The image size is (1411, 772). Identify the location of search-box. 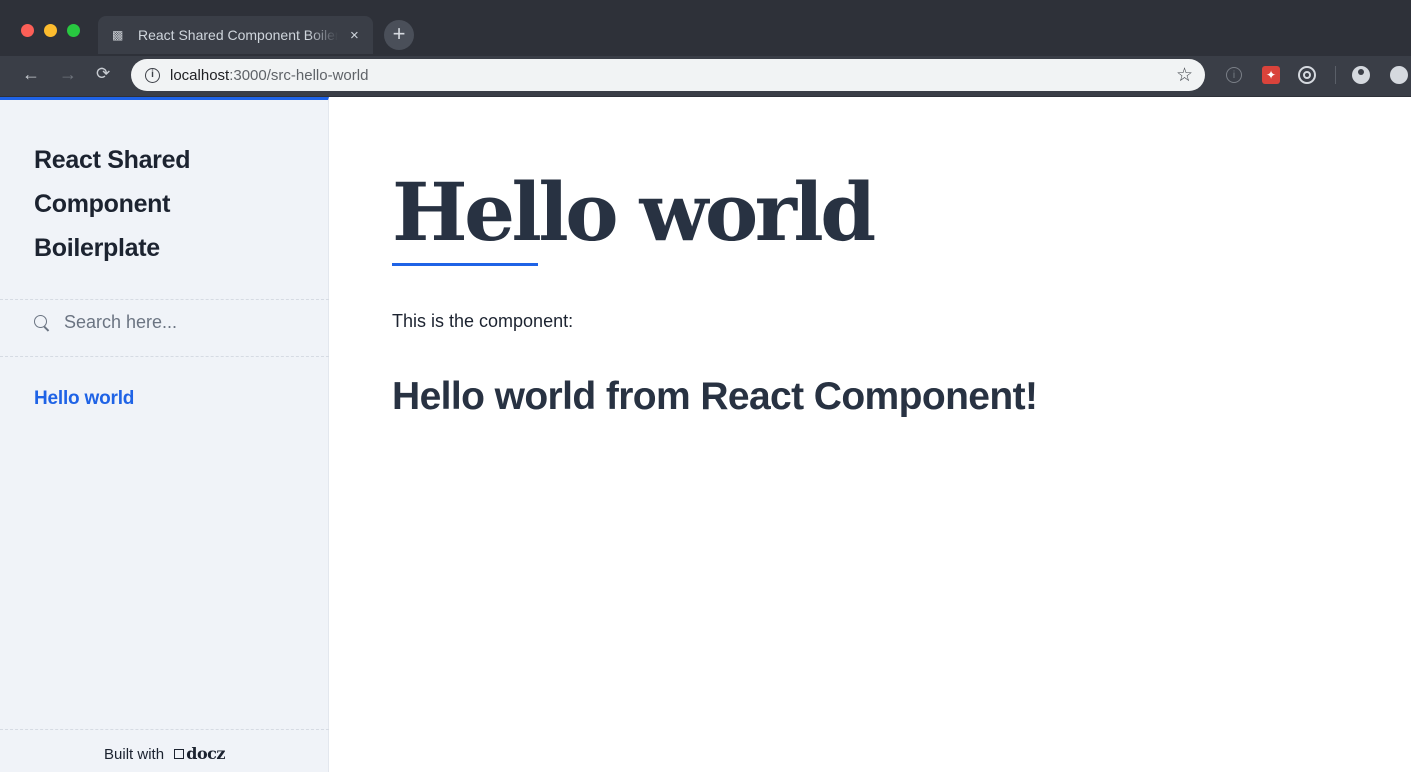
(169, 322).